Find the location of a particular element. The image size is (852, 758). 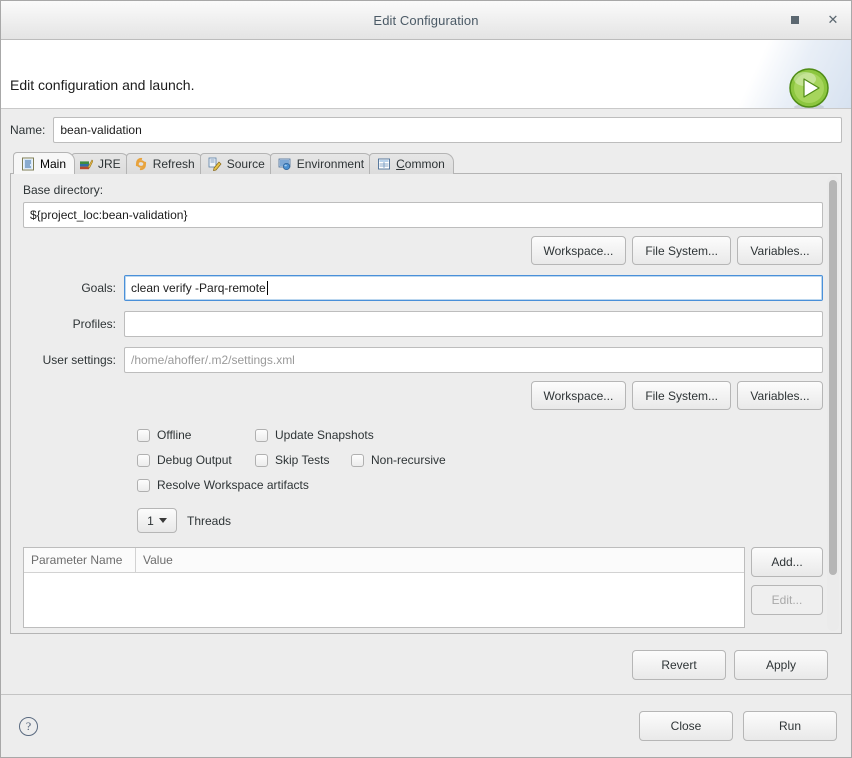

tab-source: Source is located at coordinates (236, 163).